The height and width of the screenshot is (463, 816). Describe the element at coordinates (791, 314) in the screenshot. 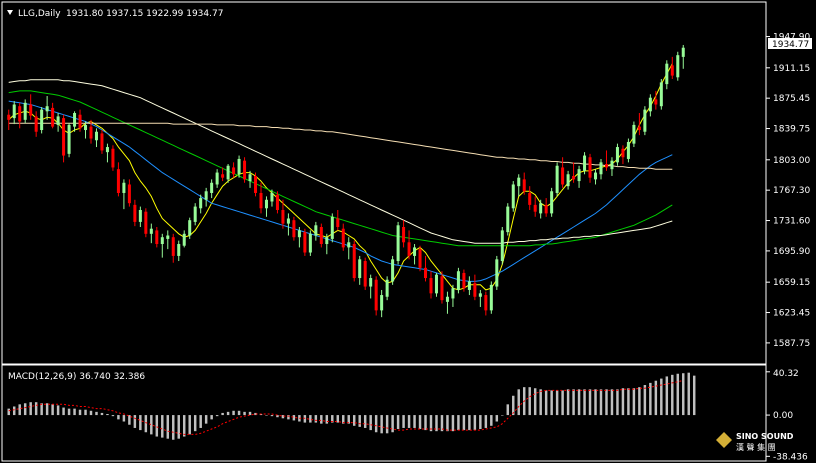

I see `y-tick-label: 1623.45` at that location.